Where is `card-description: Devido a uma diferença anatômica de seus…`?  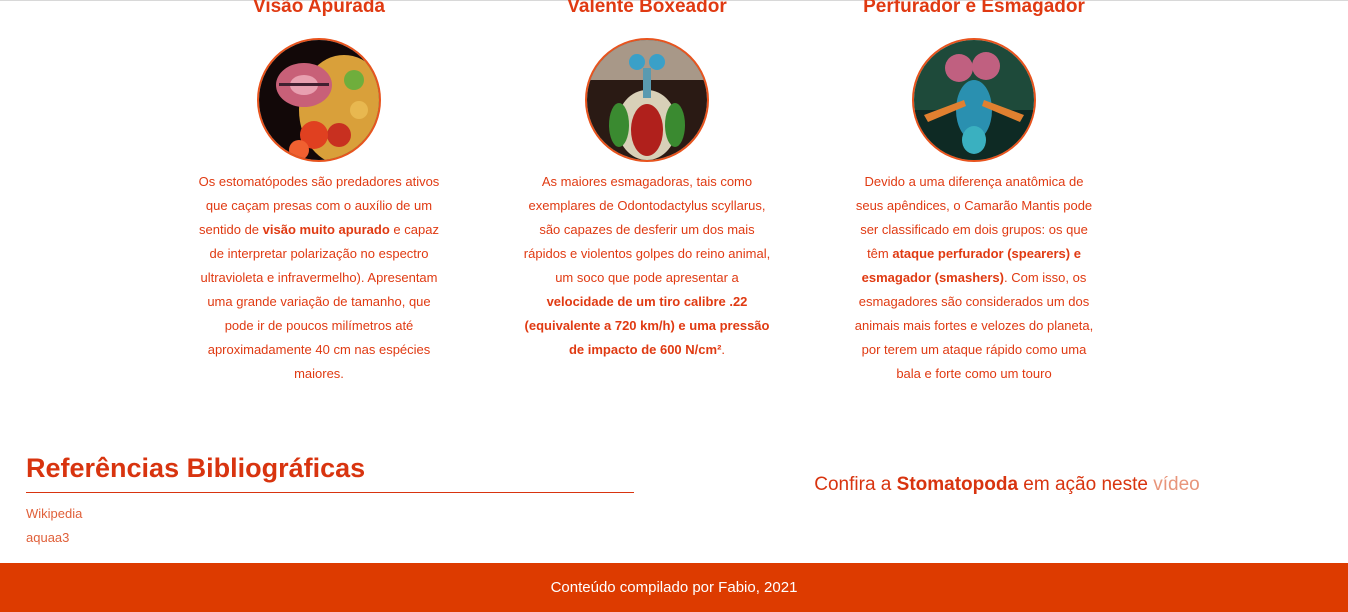 card-description: Devido a uma diferença anatômica de seus… is located at coordinates (974, 277).